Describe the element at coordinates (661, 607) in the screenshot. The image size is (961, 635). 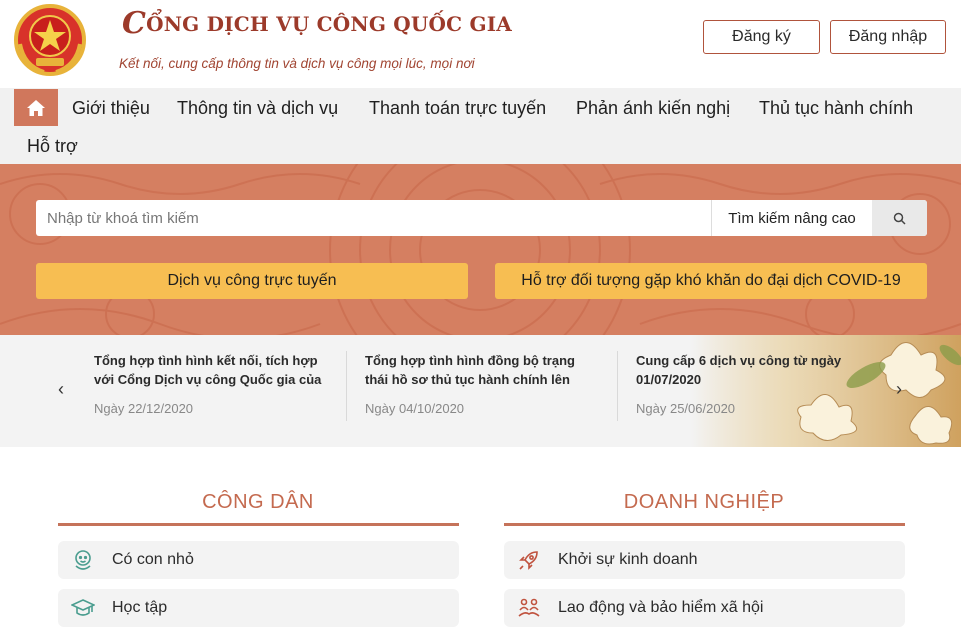
I see `business-item-label: Lao động và bảo hiểm xã hội` at that location.